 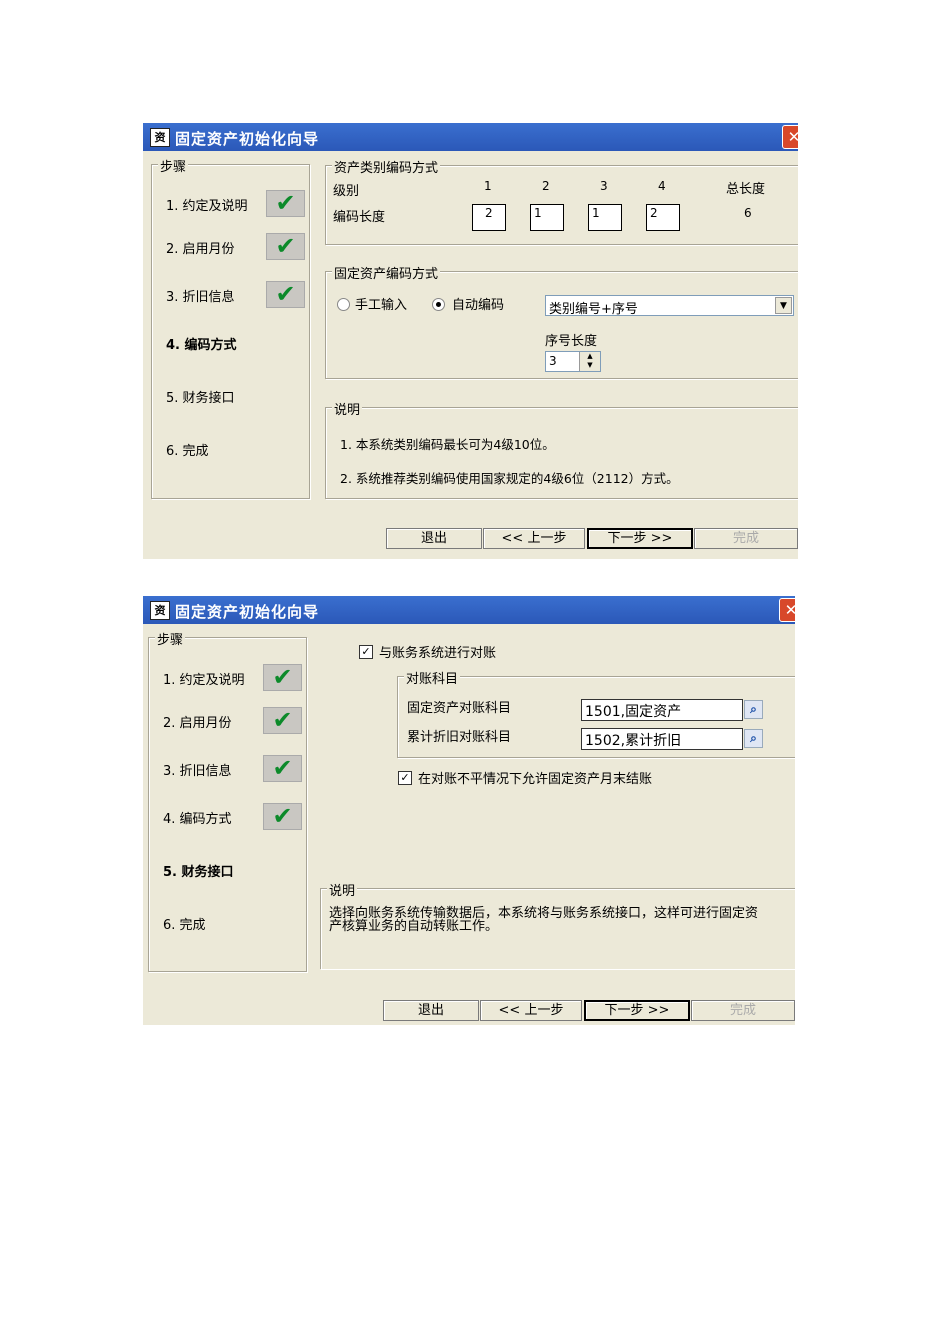 What do you see at coordinates (414, 926) in the screenshot?
I see `note-line-2: 产核算业务的自动转账工作。` at bounding box center [414, 926].